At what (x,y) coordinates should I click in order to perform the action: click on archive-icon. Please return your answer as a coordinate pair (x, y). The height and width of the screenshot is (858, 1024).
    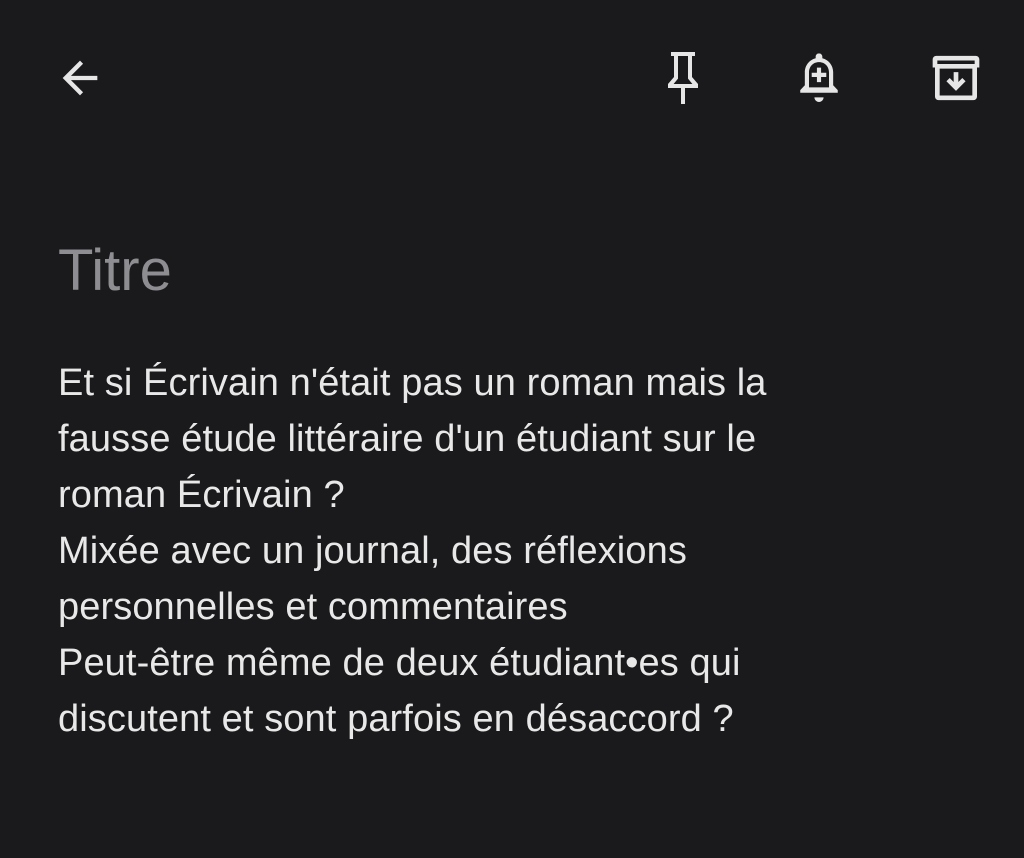
    Looking at the image, I should click on (956, 78).